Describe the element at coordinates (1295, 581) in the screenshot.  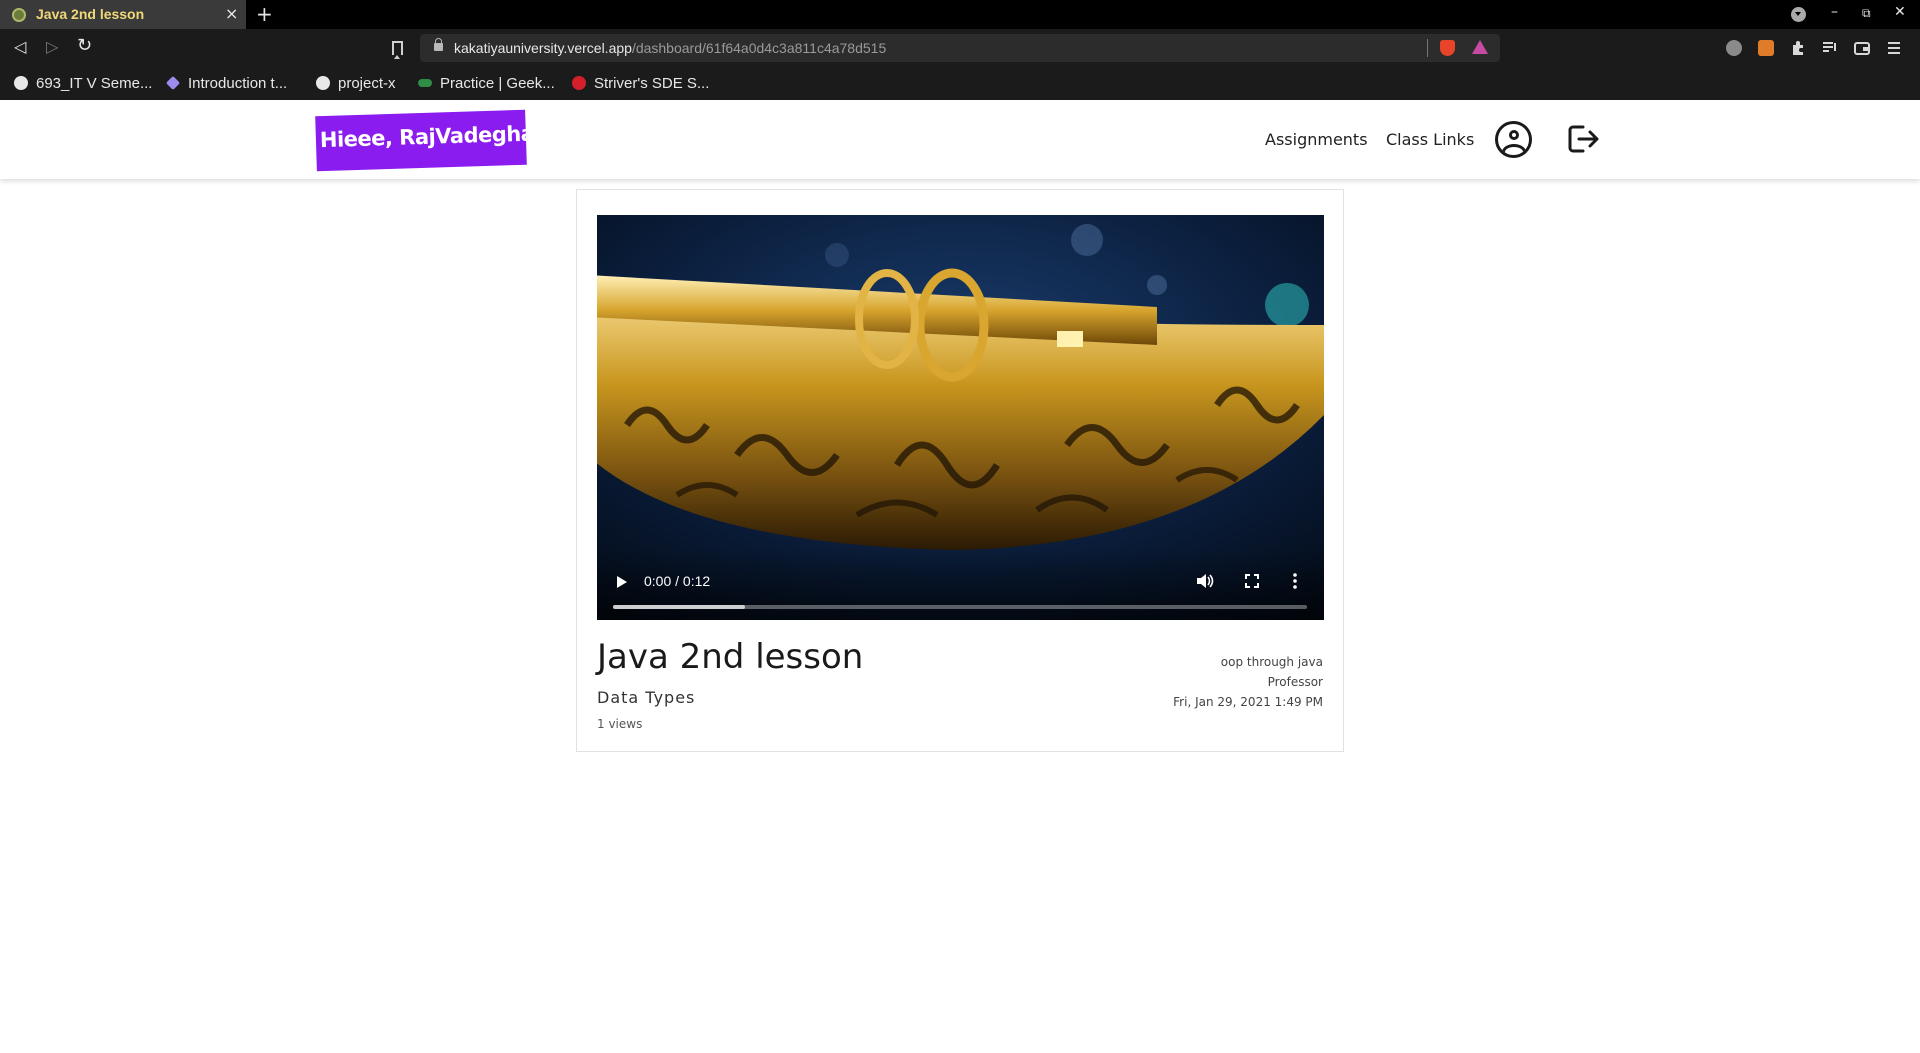
I see `more-options-icon` at that location.